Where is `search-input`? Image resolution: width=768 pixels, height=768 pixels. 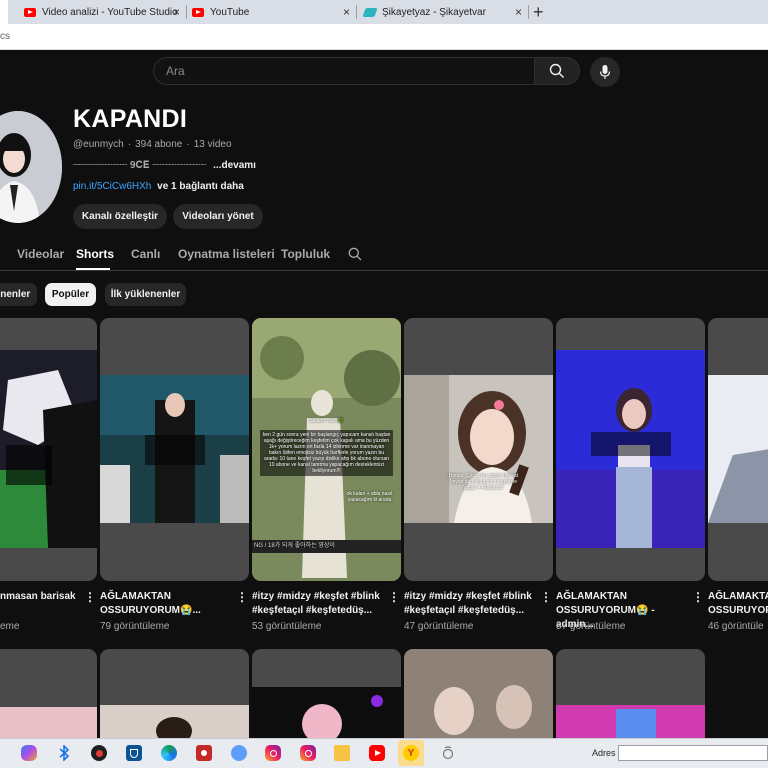
search-input is located at coordinates (344, 71).